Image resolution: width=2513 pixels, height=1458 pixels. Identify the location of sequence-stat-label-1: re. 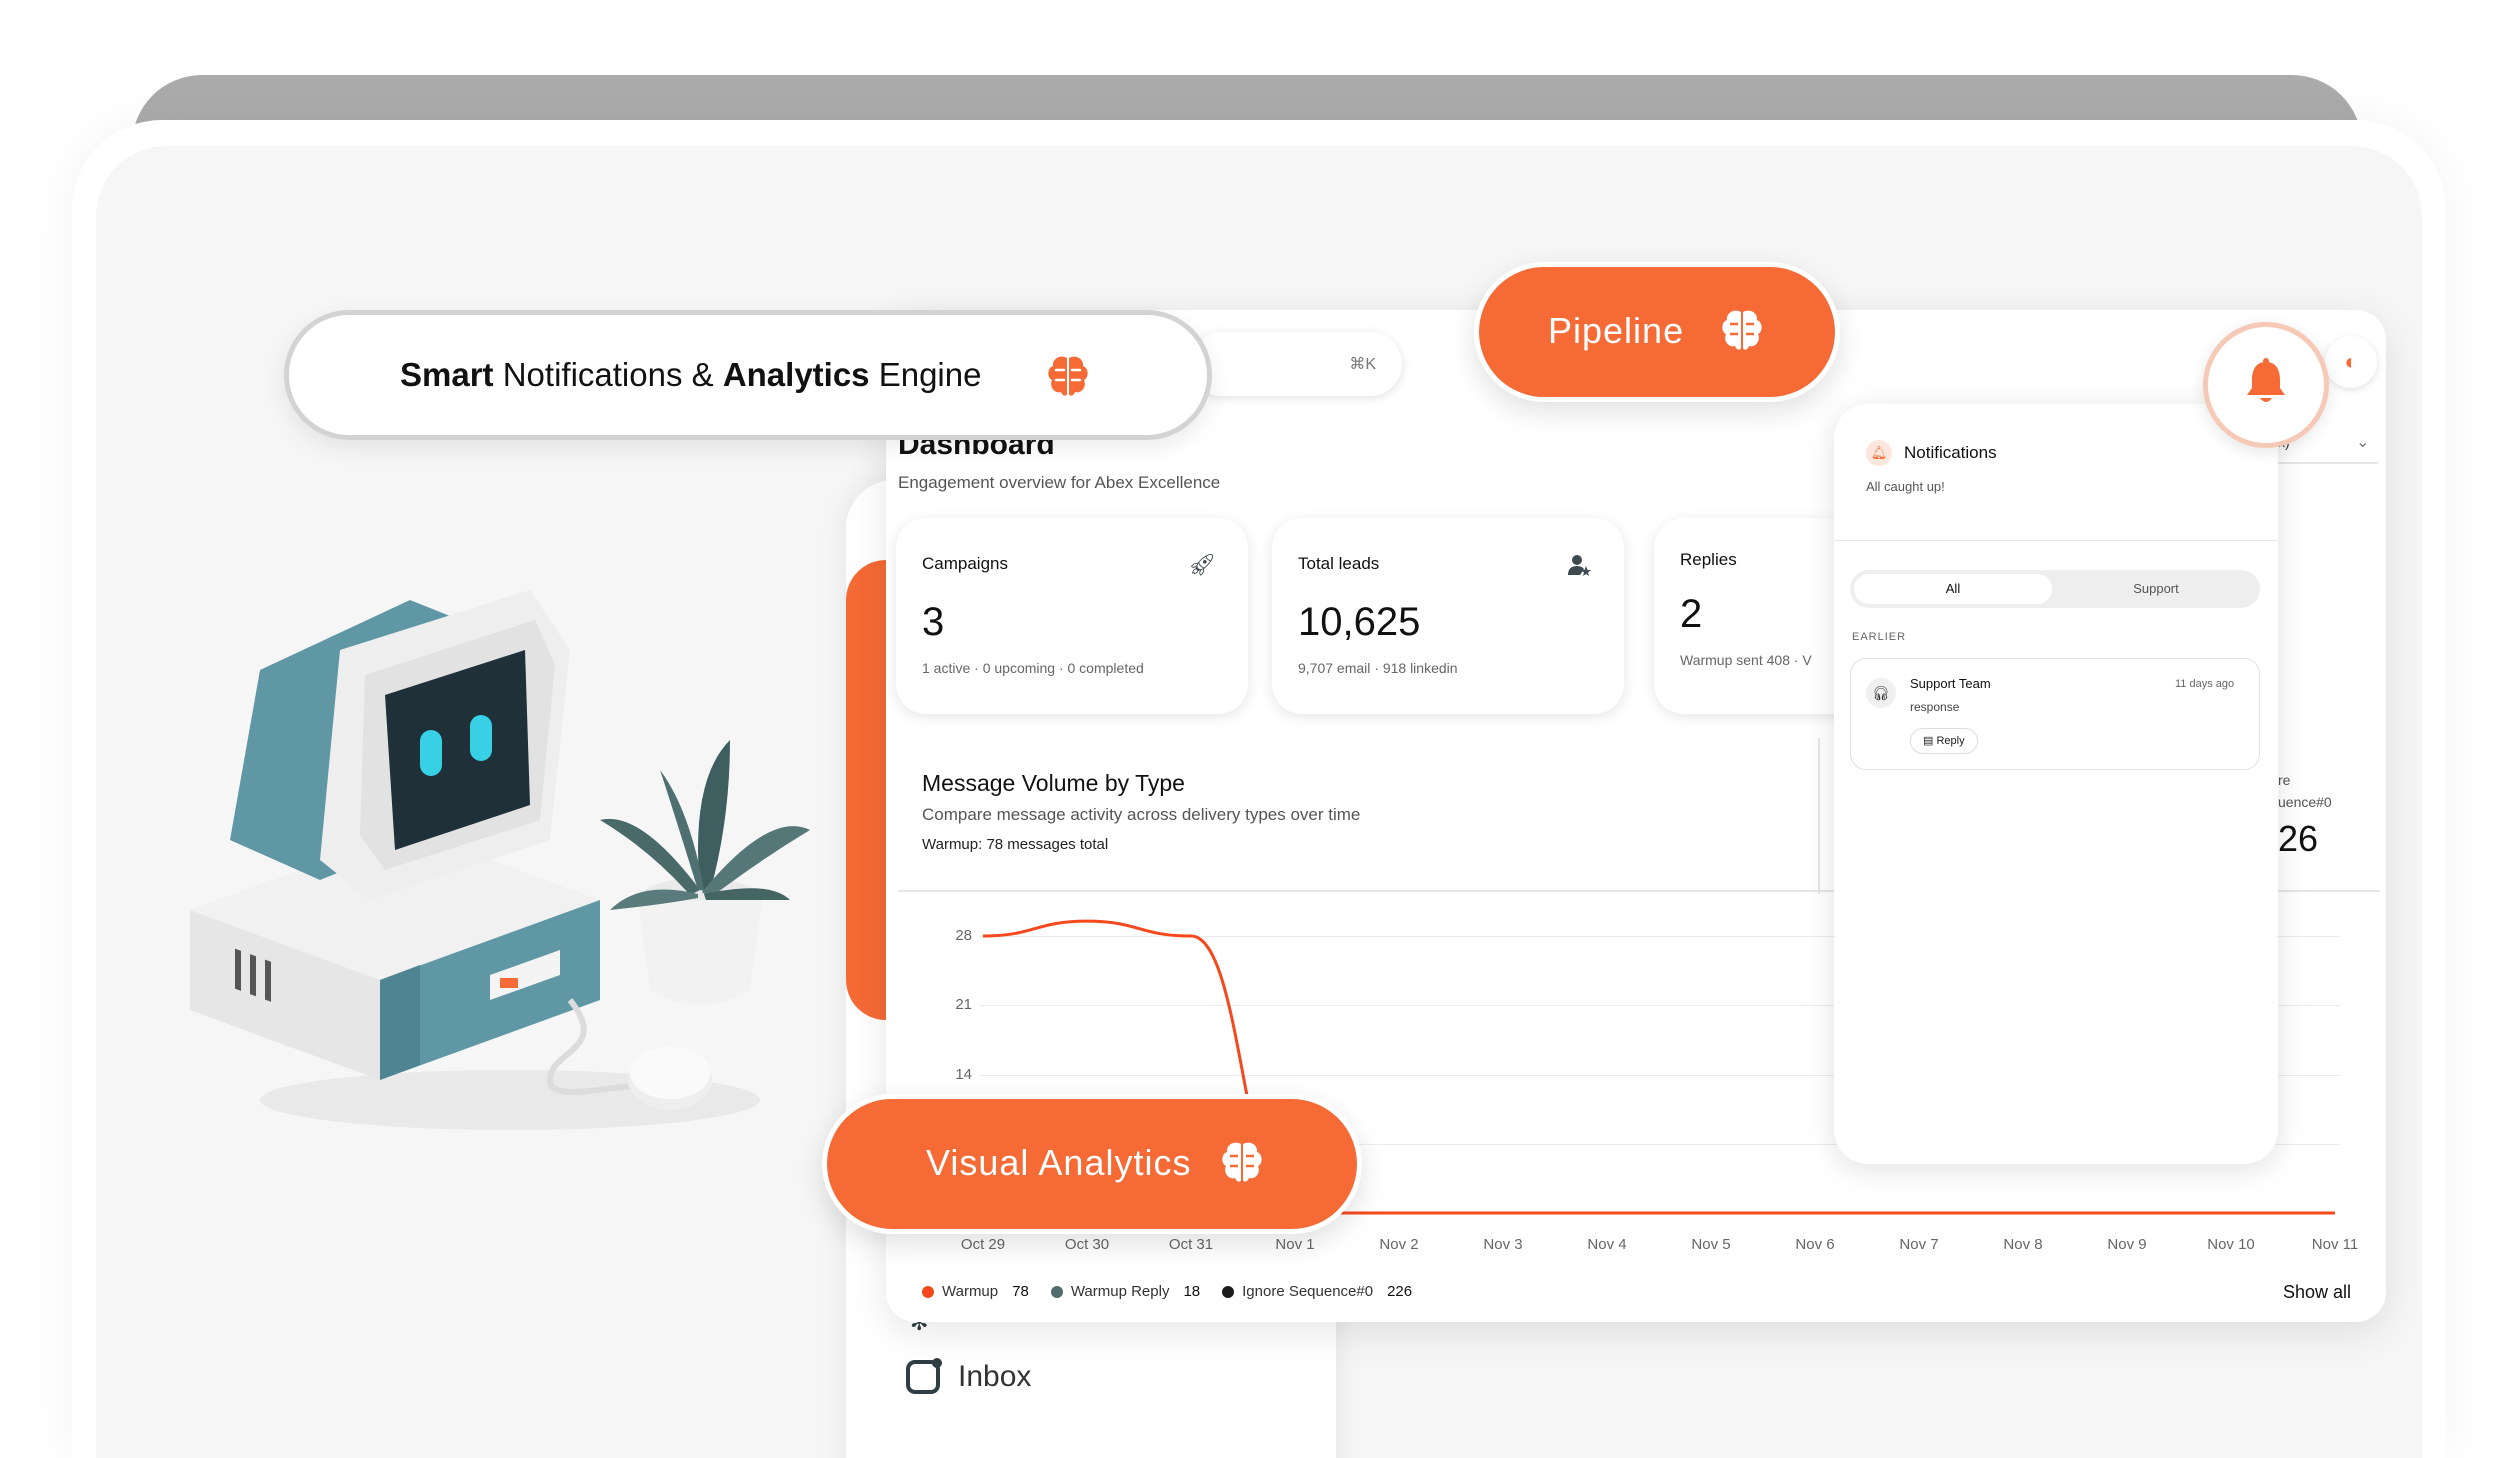
(2284, 780).